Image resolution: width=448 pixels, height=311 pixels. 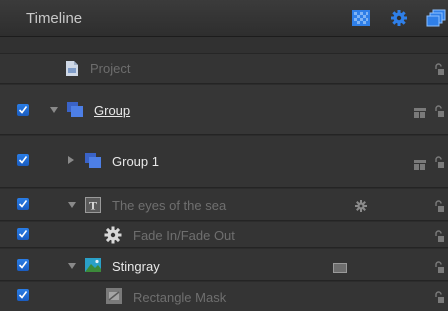 I want to click on layer-label: Fade In/Fade Out, so click(x=184, y=235).